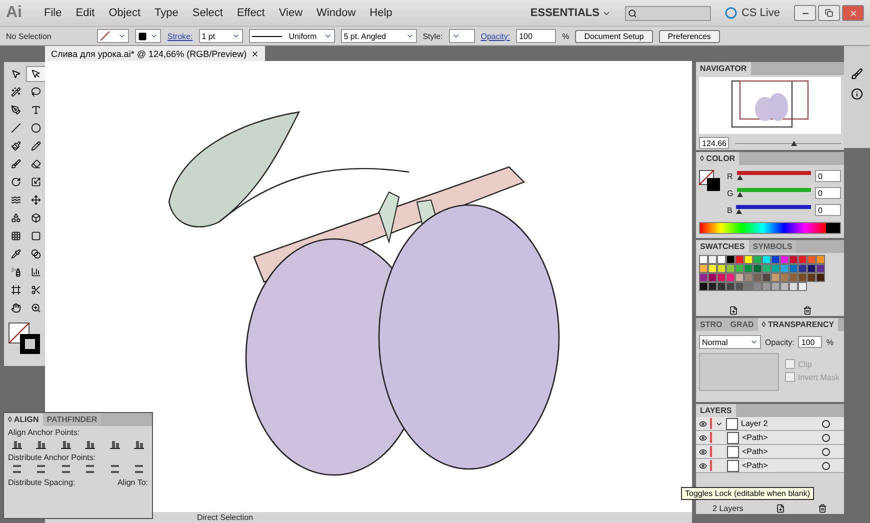  I want to click on menu-item: View, so click(290, 13).